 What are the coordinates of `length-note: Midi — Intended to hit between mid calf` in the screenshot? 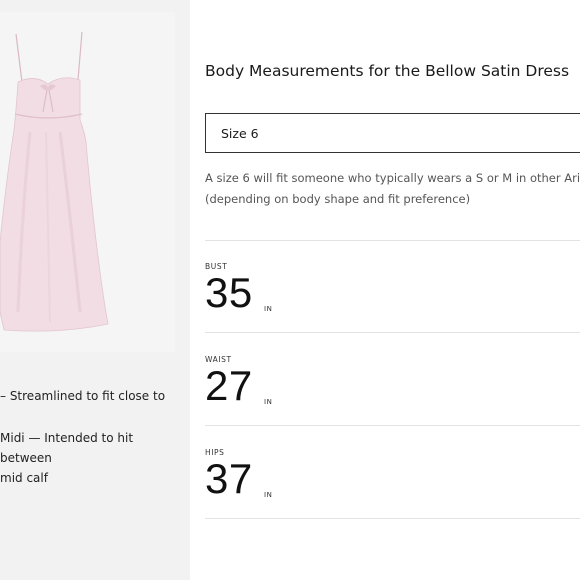 It's located at (67, 458).